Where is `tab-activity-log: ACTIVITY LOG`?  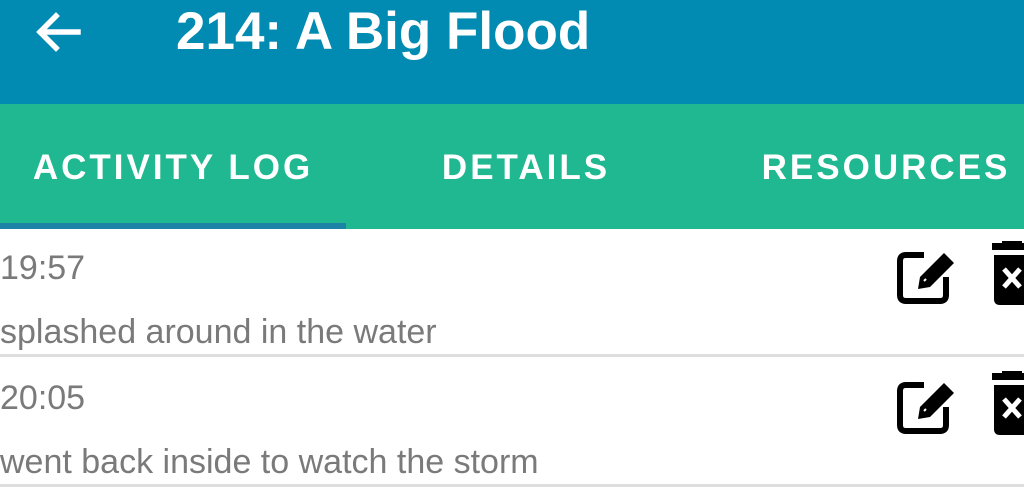
tab-activity-log: ACTIVITY LOG is located at coordinates (173, 166).